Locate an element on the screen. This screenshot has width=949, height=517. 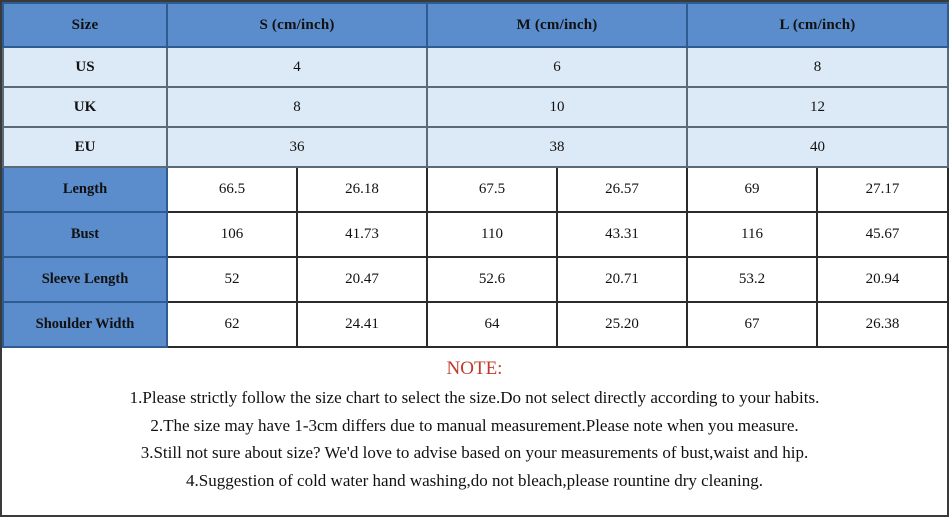
cell-uk-l: 12 is located at coordinates (817, 107).